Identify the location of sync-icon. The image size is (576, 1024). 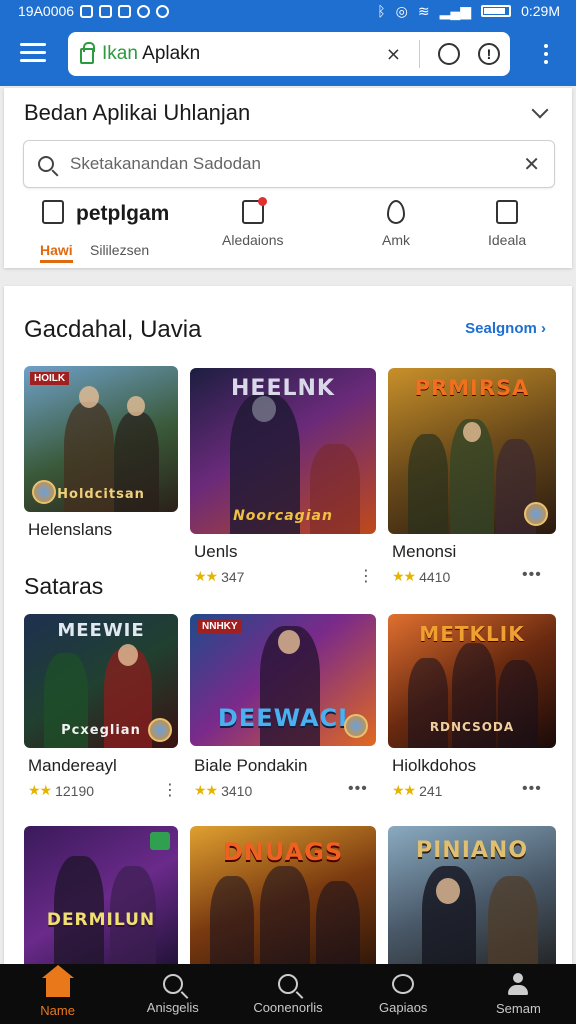
(144, 11).